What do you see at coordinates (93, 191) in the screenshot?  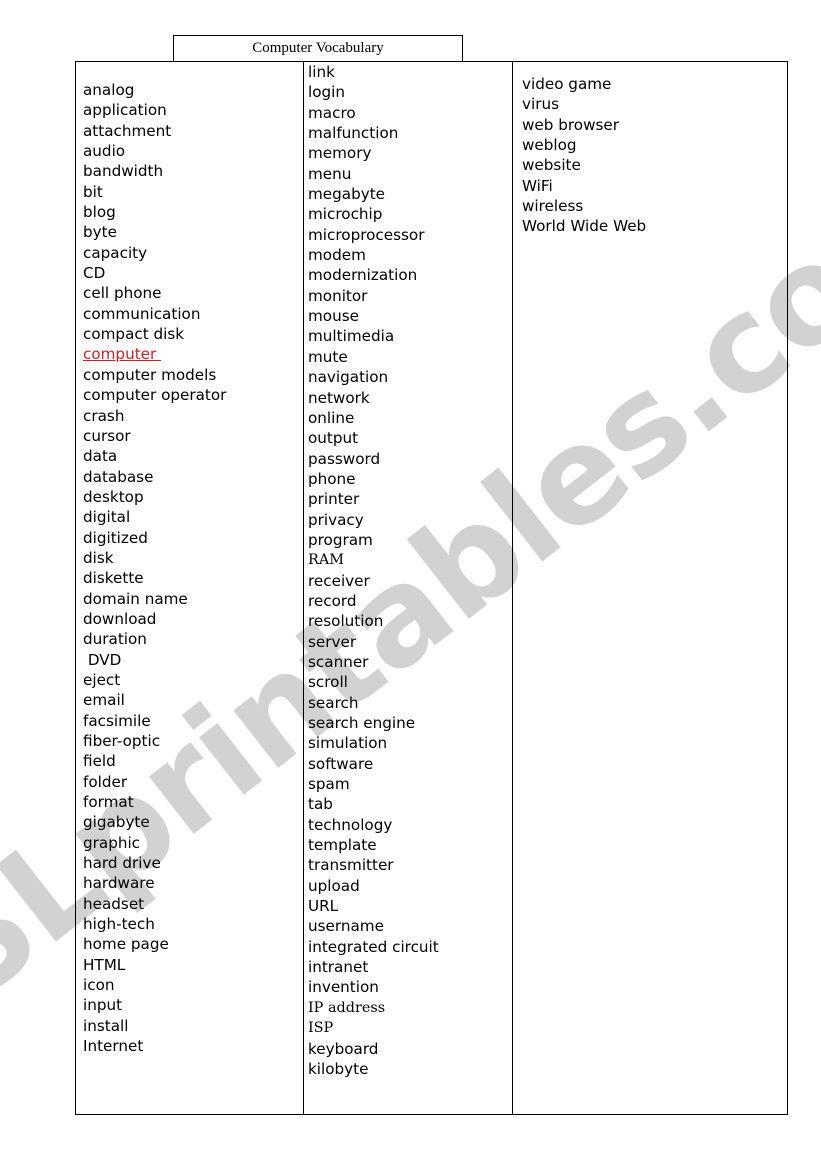 I see `vocabulary-word: bit` at bounding box center [93, 191].